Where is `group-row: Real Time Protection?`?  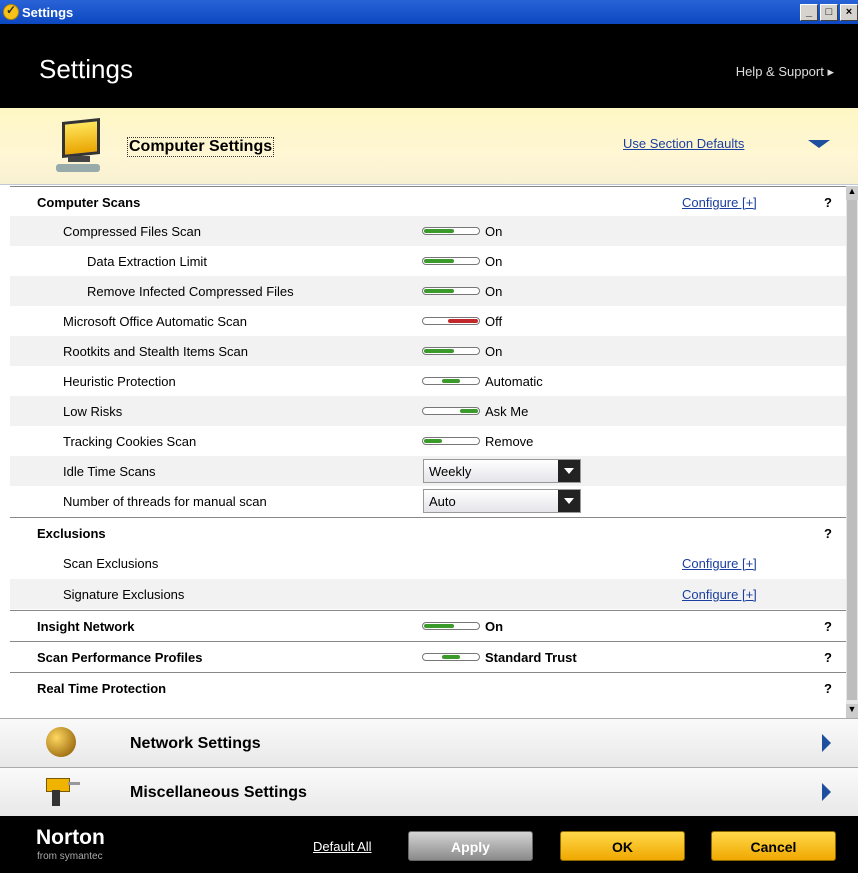 group-row: Real Time Protection? is located at coordinates (428, 687).